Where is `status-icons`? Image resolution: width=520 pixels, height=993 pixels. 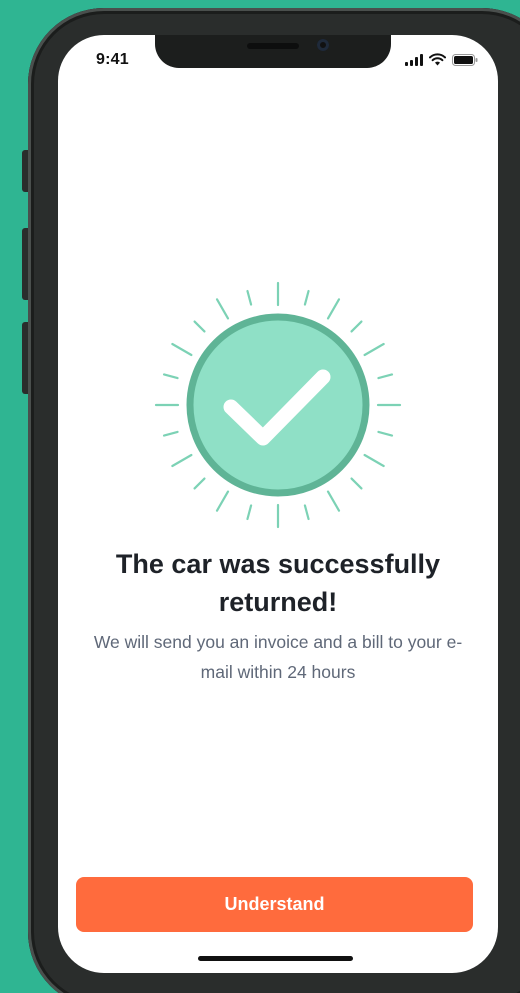 status-icons is located at coordinates (441, 59).